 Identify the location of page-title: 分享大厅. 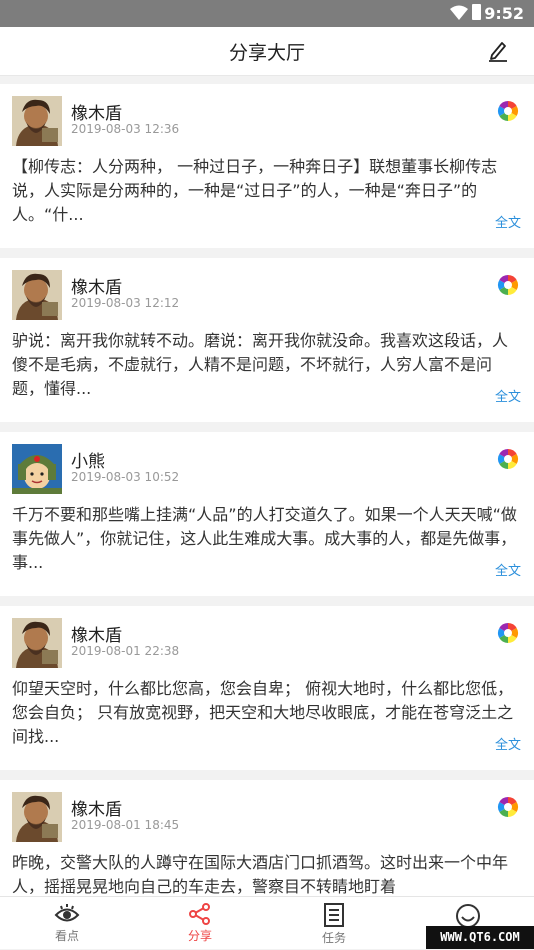
(266, 53).